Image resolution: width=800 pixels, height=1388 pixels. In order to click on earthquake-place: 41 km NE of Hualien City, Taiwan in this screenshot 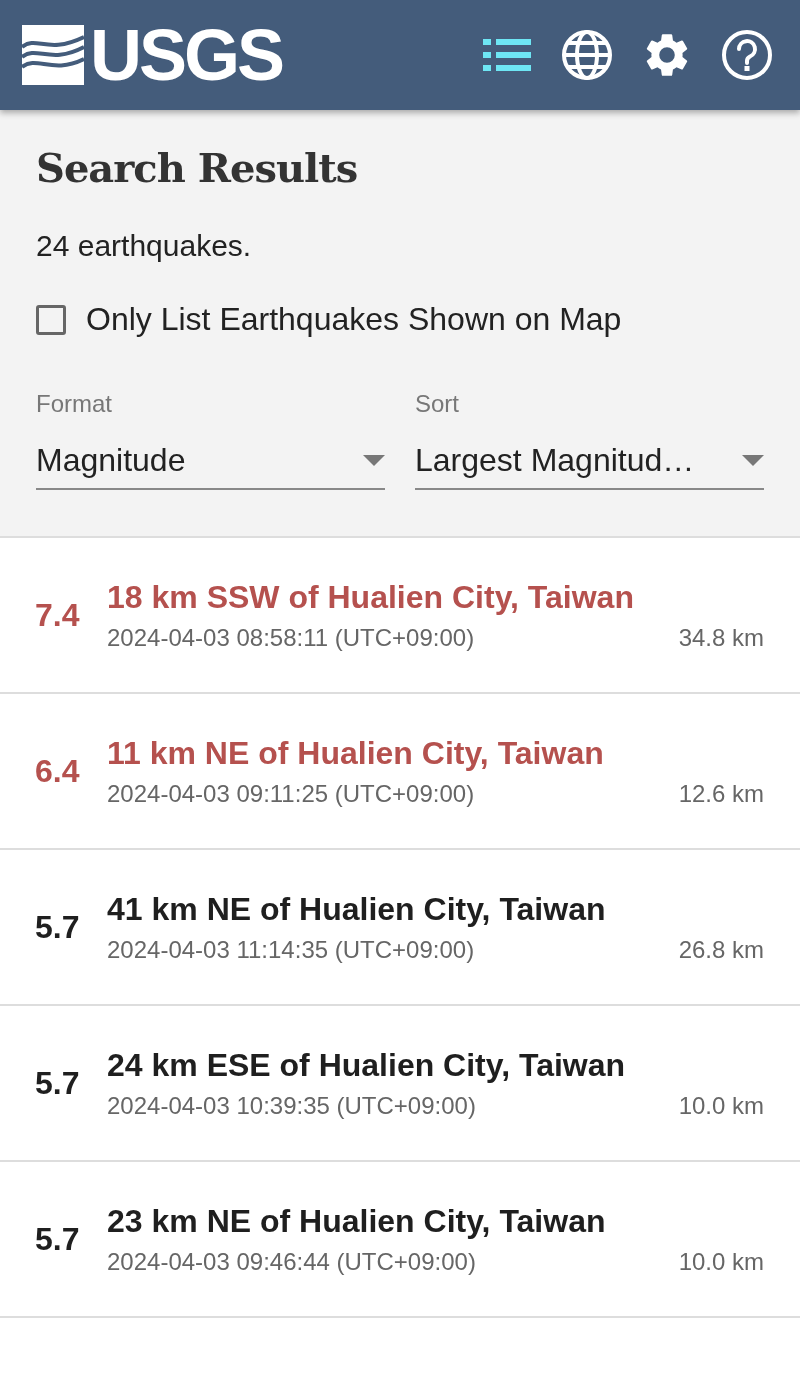, I will do `click(435, 909)`.